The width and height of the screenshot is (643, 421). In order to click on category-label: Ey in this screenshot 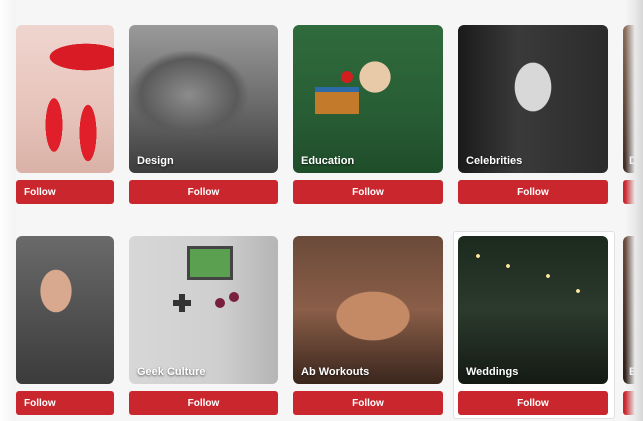, I will do `click(636, 372)`.